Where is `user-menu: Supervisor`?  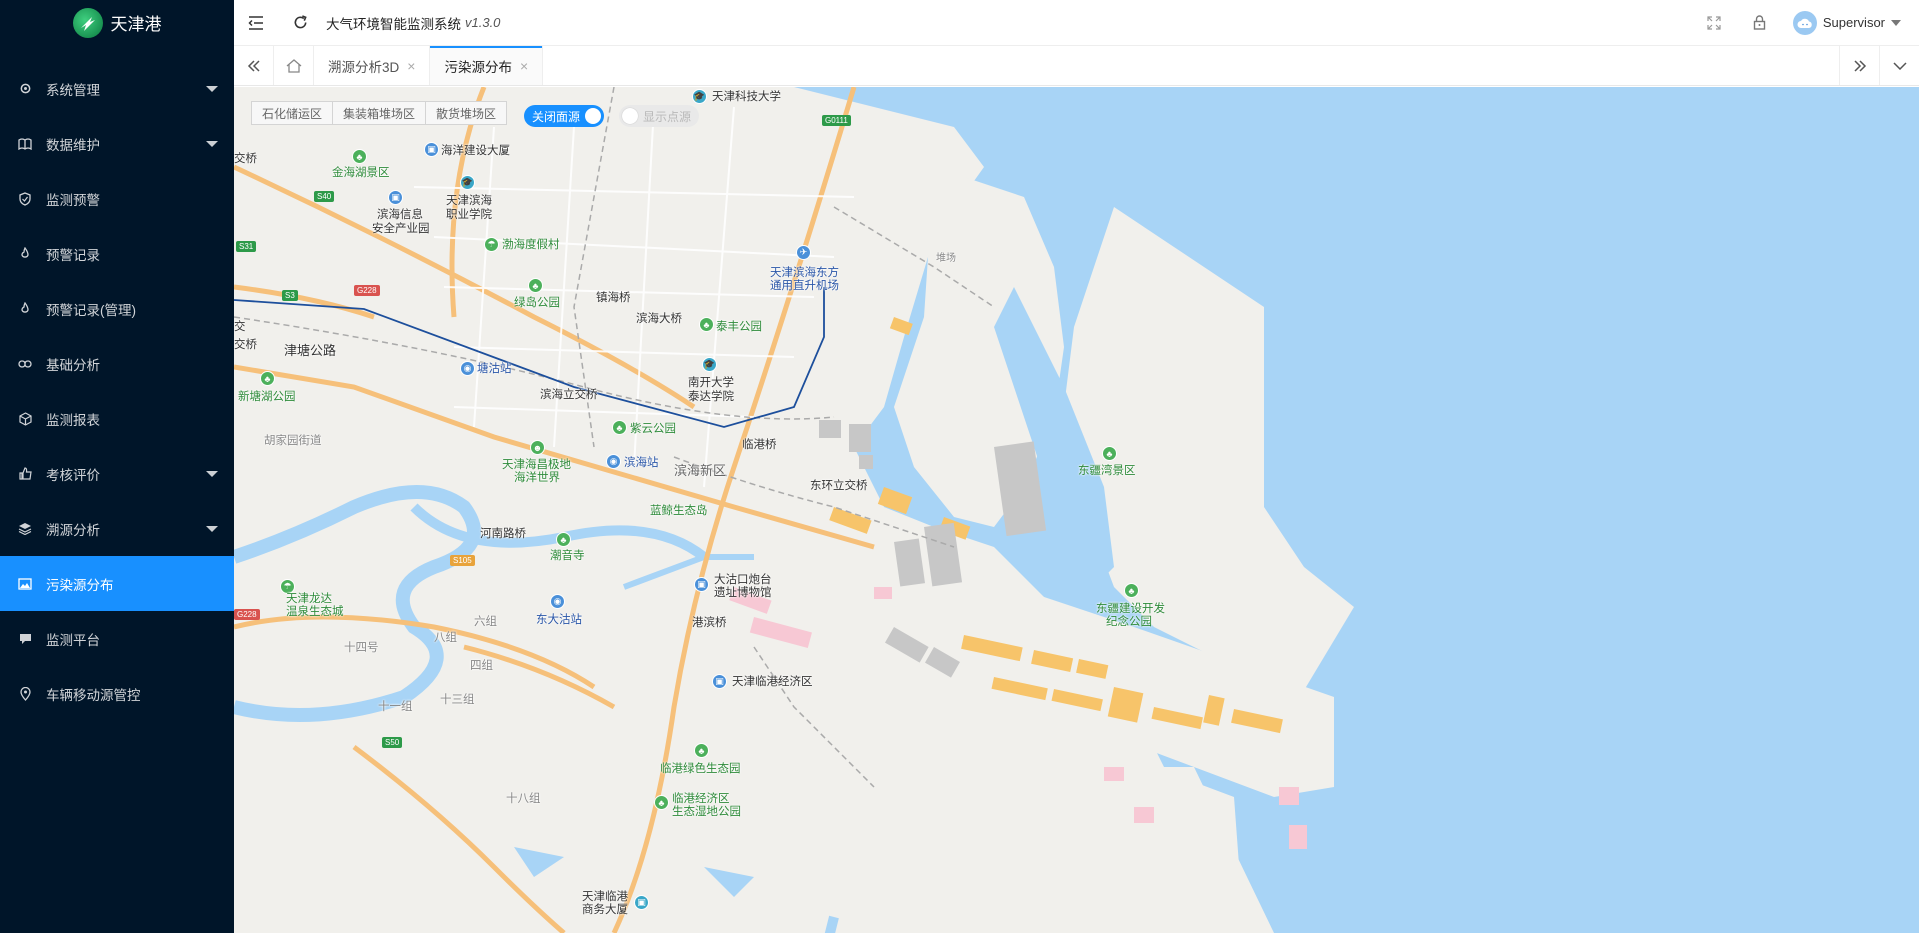 user-menu: Supervisor is located at coordinates (1851, 22).